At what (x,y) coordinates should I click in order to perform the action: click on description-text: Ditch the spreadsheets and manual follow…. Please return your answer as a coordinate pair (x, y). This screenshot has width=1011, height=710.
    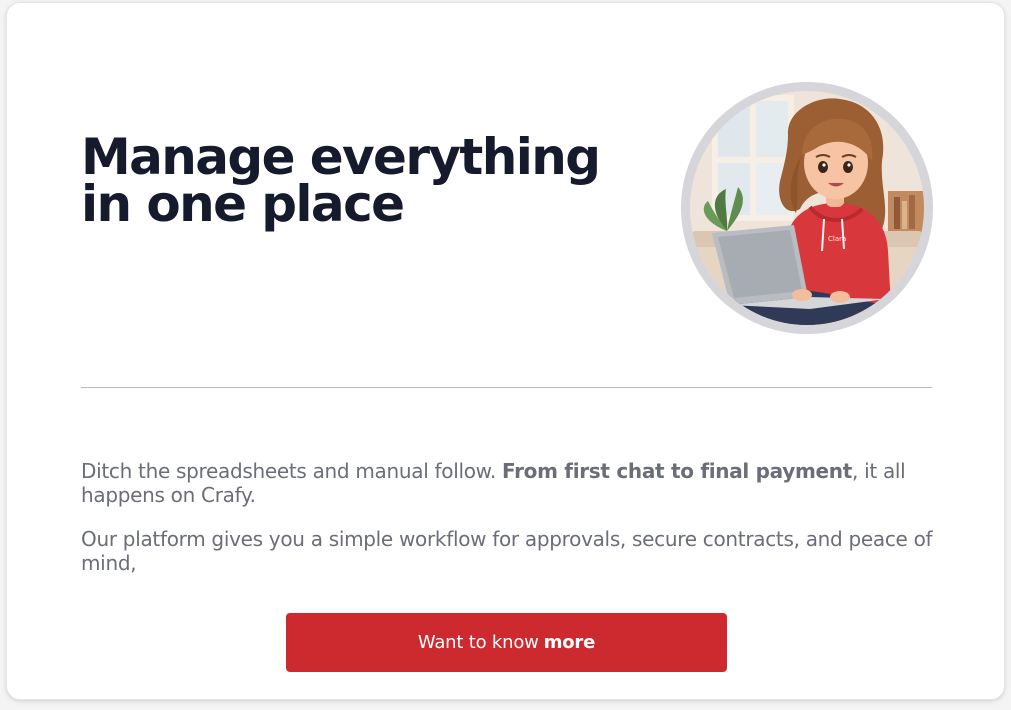
    Looking at the image, I should click on (291, 471).